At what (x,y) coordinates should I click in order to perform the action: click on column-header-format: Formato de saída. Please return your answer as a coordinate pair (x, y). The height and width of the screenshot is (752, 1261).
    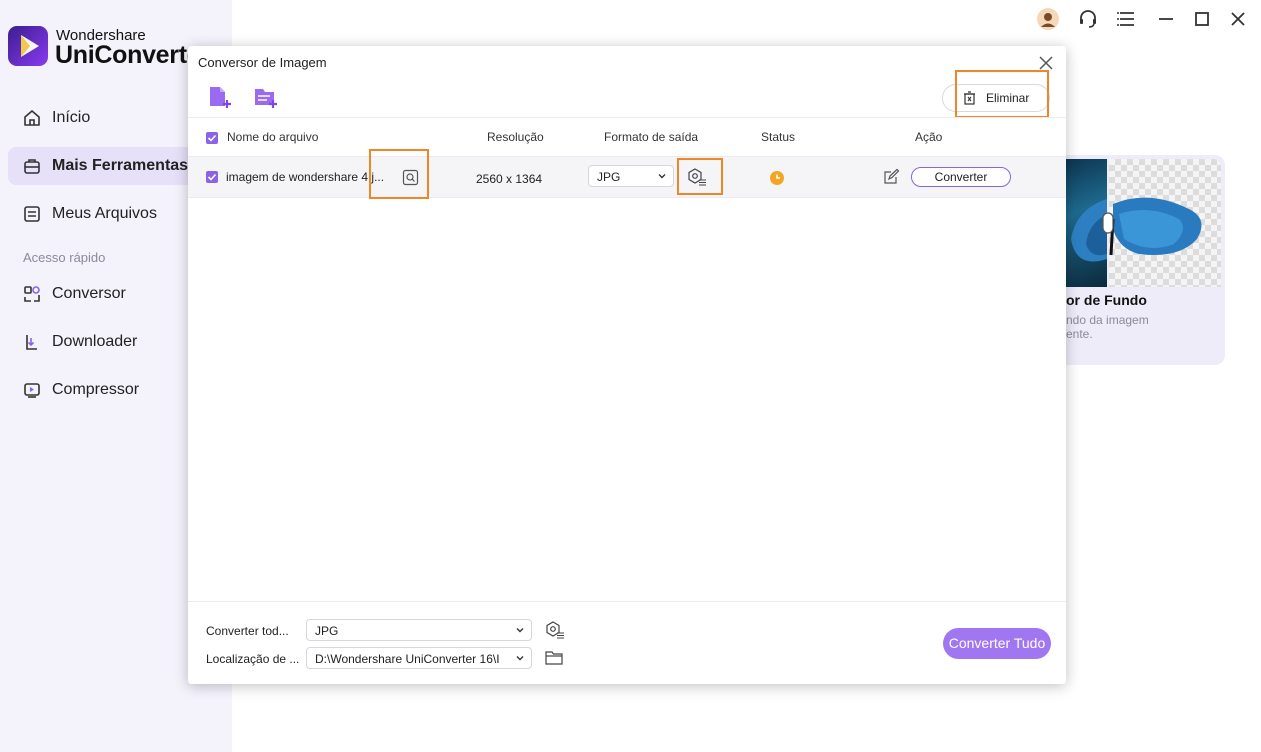
    Looking at the image, I should click on (651, 137).